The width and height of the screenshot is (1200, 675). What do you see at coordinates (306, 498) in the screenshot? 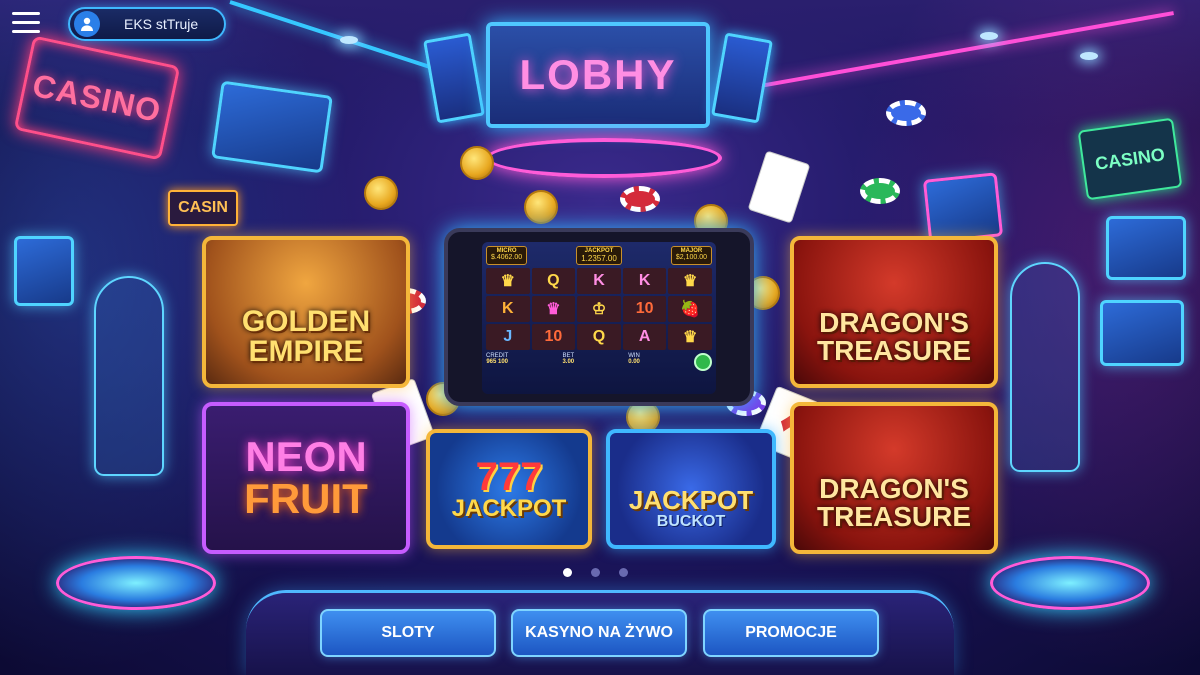
I see `game-title-line2: FRUIT` at bounding box center [306, 498].